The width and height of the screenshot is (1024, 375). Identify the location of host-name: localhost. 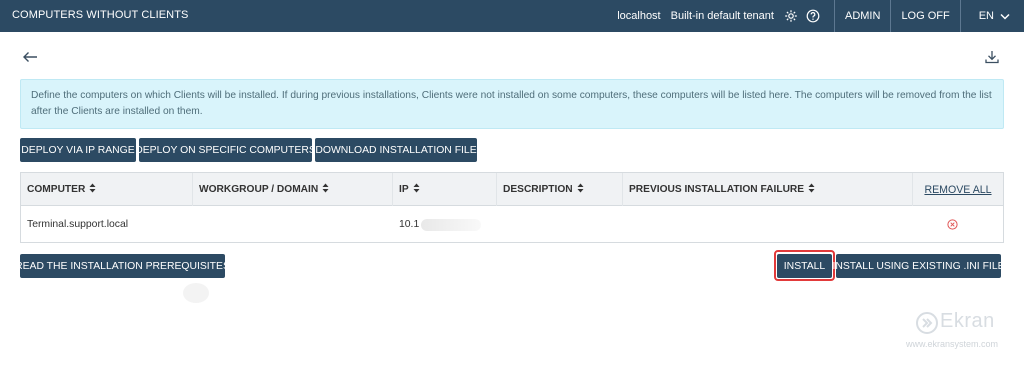
(639, 16).